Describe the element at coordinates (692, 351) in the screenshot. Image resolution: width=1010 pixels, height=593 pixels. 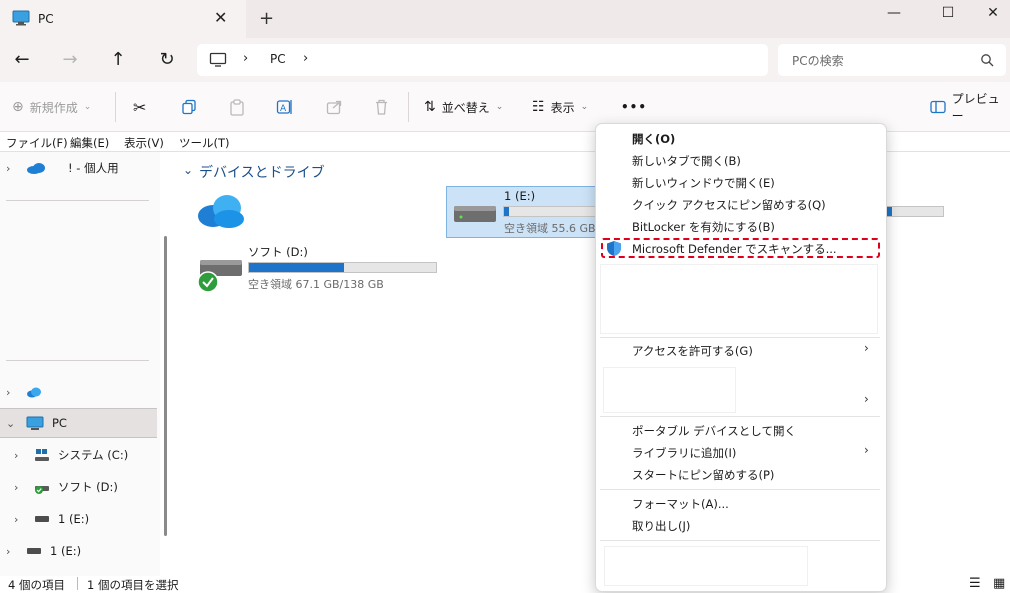
I see `menu-item-grant-access: アクセスを許可する(G)` at that location.